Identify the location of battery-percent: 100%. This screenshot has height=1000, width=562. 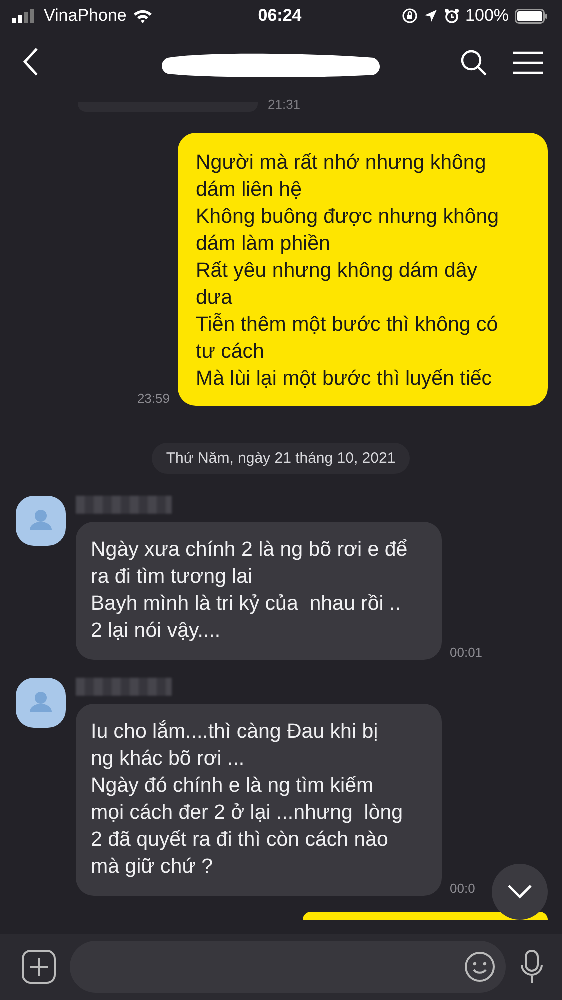
(488, 16).